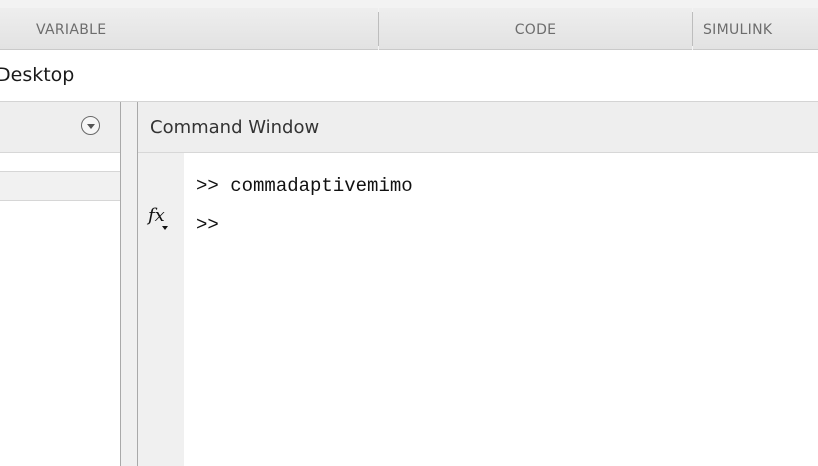 This screenshot has height=466, width=818. What do you see at coordinates (321, 186) in the screenshot?
I see `command-text: commadaptivemimo` at bounding box center [321, 186].